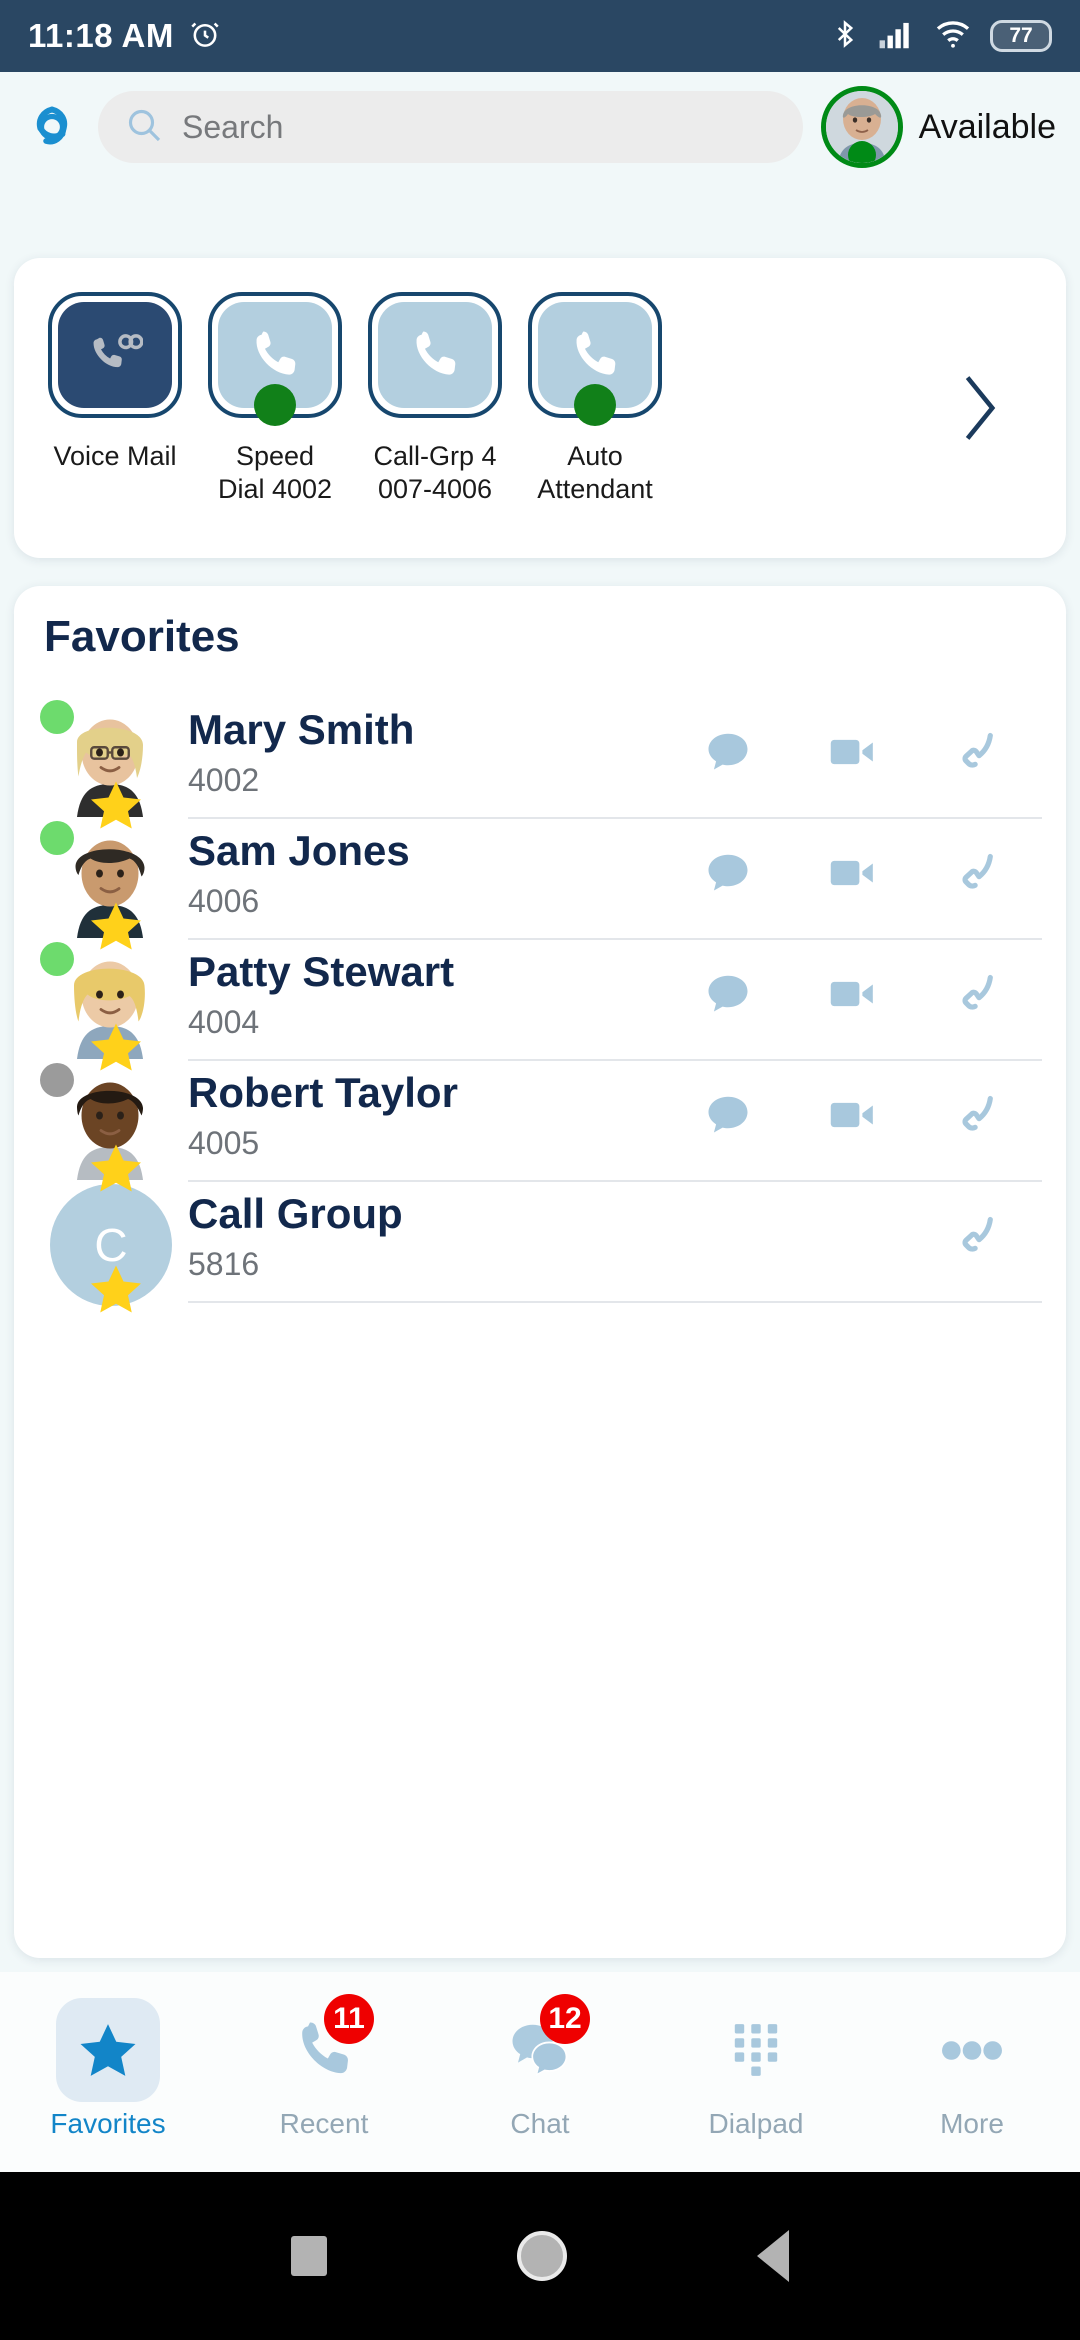 This screenshot has height=2340, width=1080. Describe the element at coordinates (275, 456) in the screenshot. I see `quick-action-label-line1: Speed` at that location.